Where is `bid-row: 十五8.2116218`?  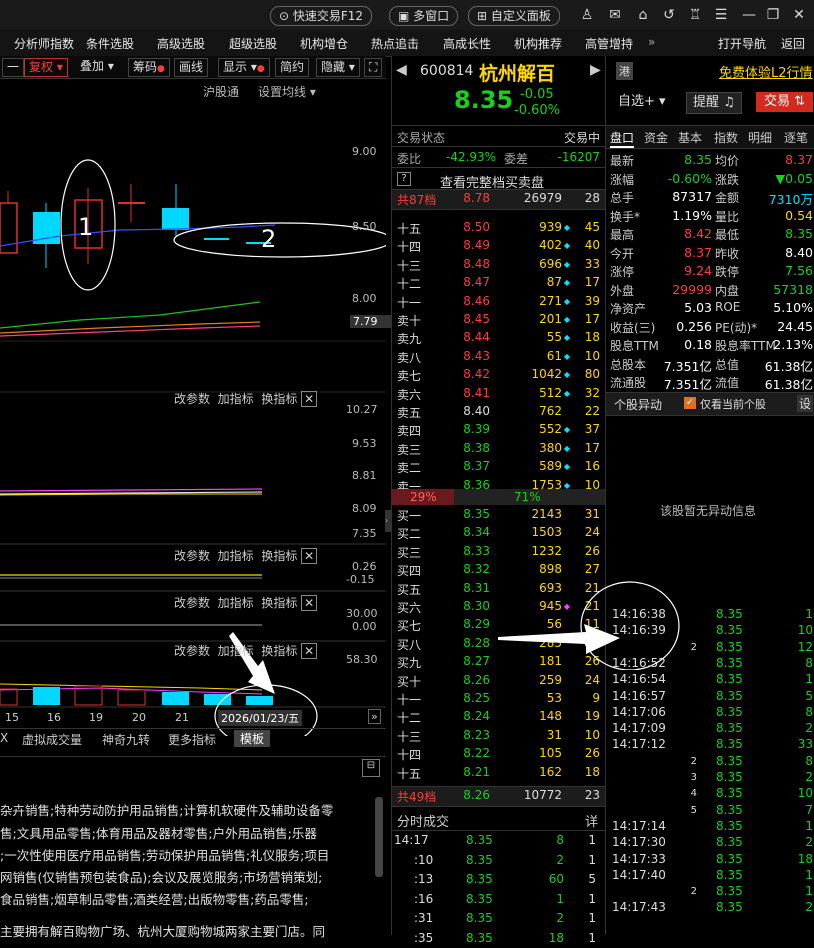 bid-row: 十五8.2116218 is located at coordinates (499, 773).